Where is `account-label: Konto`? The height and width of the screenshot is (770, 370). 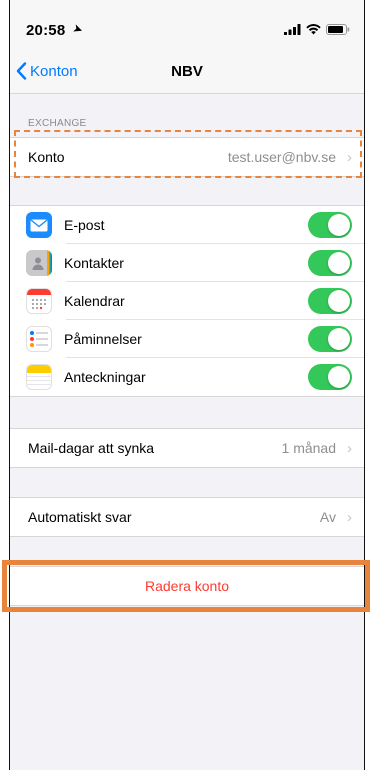 account-label: Konto is located at coordinates (46, 157).